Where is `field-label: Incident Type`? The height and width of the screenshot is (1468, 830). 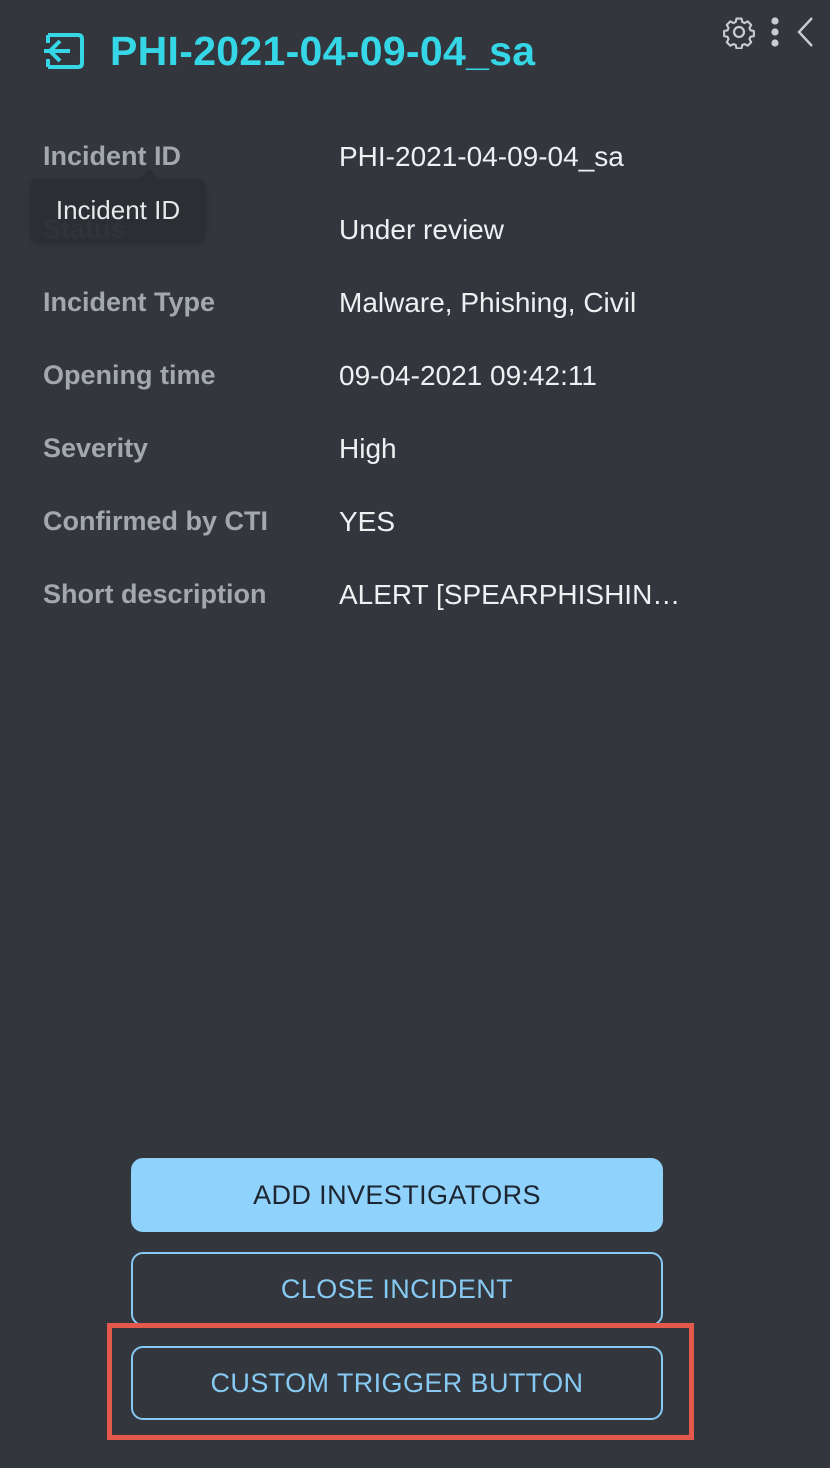
field-label: Incident Type is located at coordinates (129, 302).